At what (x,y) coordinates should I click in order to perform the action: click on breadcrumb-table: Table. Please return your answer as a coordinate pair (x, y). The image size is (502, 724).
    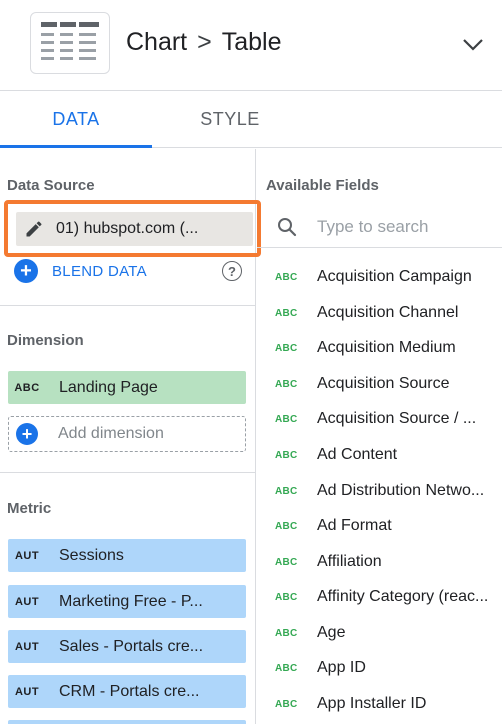
    Looking at the image, I should click on (251, 42).